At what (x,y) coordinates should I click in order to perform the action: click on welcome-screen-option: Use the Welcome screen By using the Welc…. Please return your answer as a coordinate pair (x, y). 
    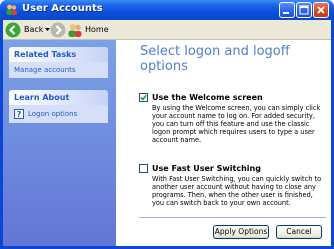
    Looking at the image, I should click on (232, 118).